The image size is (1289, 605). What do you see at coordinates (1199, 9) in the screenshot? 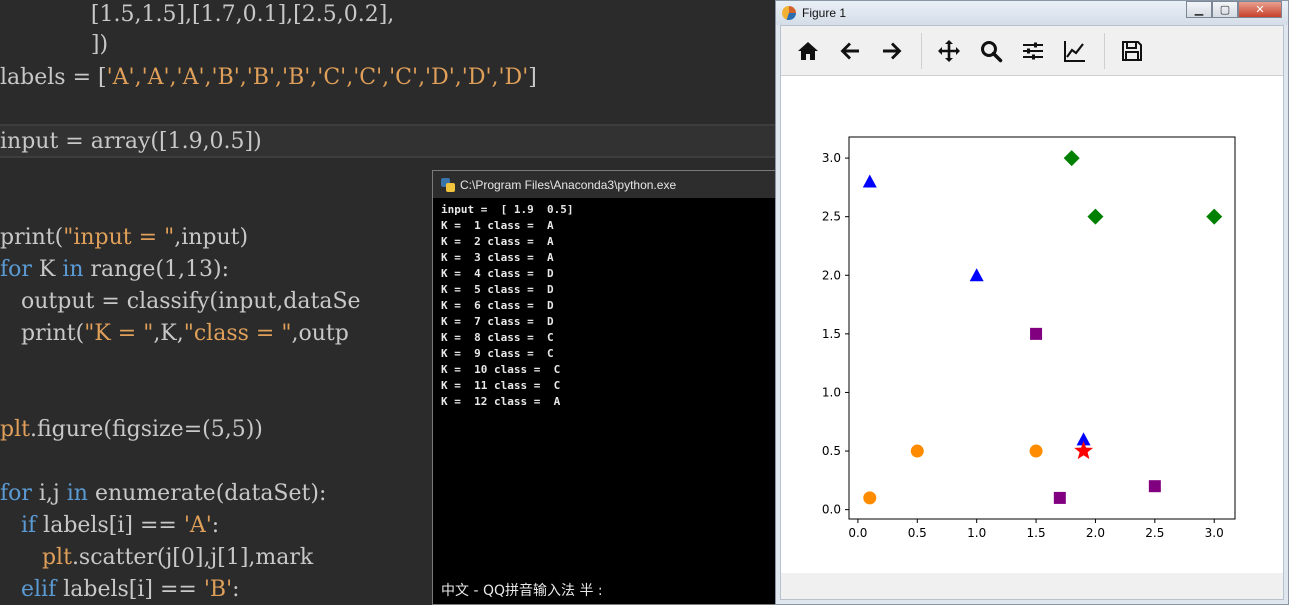
I see `minimize-button: ▁` at bounding box center [1199, 9].